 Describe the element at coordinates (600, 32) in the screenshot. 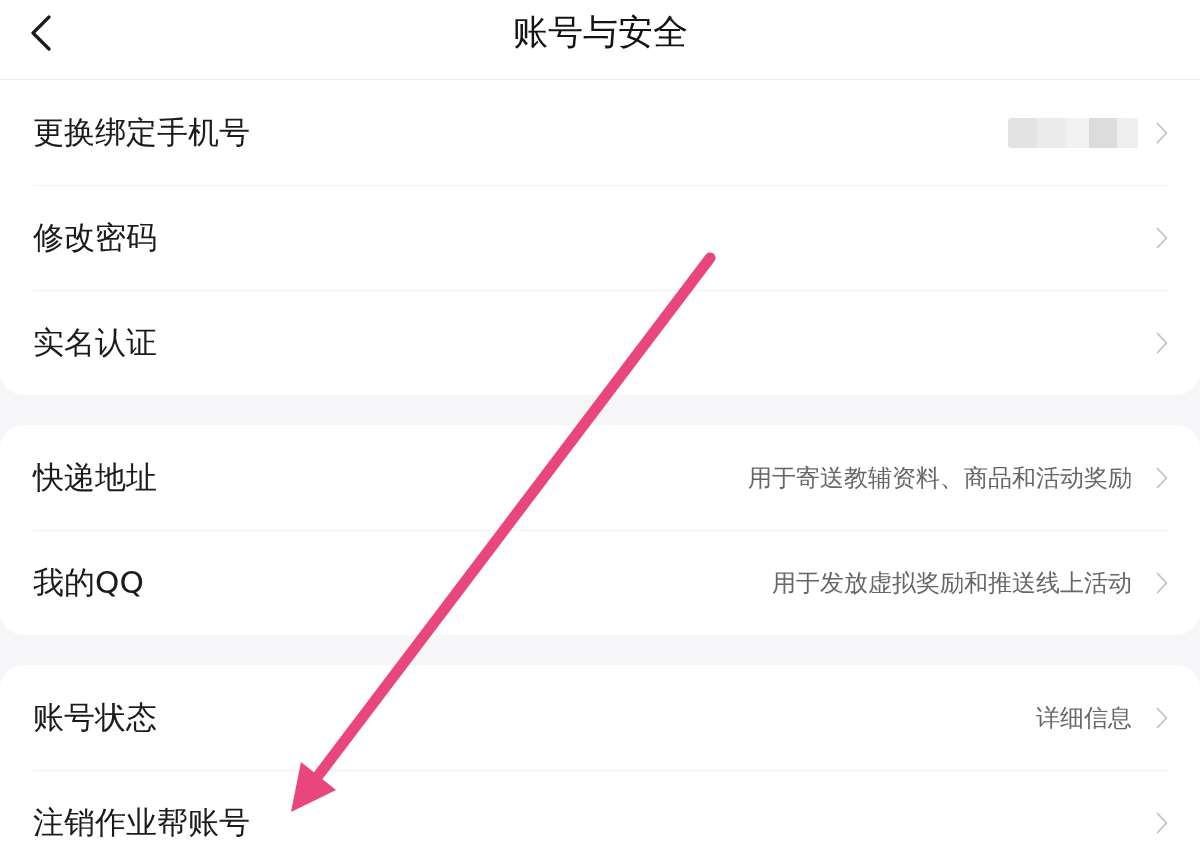

I see `page-title: 账号与安全` at that location.